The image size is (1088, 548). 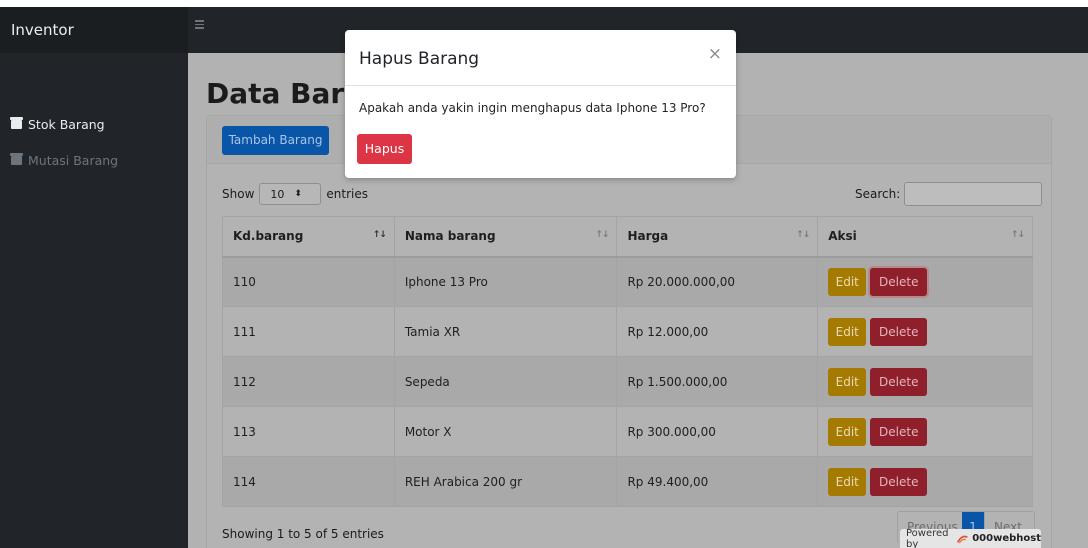 I want to click on cell-kd-barang: 113, so click(x=308, y=431).